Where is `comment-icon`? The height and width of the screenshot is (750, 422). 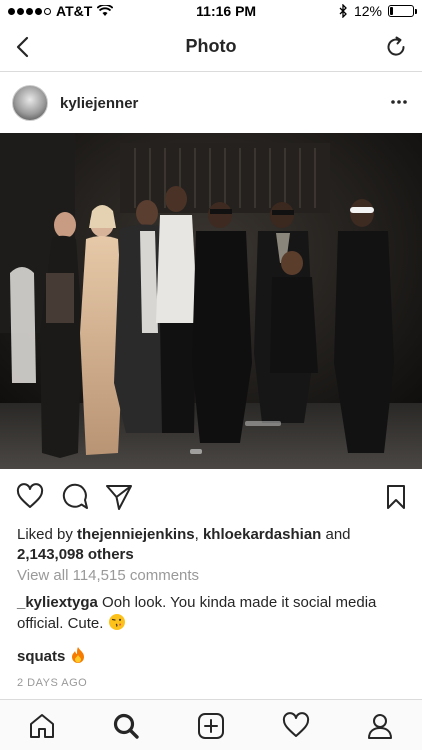
comment-icon is located at coordinates (75, 497).